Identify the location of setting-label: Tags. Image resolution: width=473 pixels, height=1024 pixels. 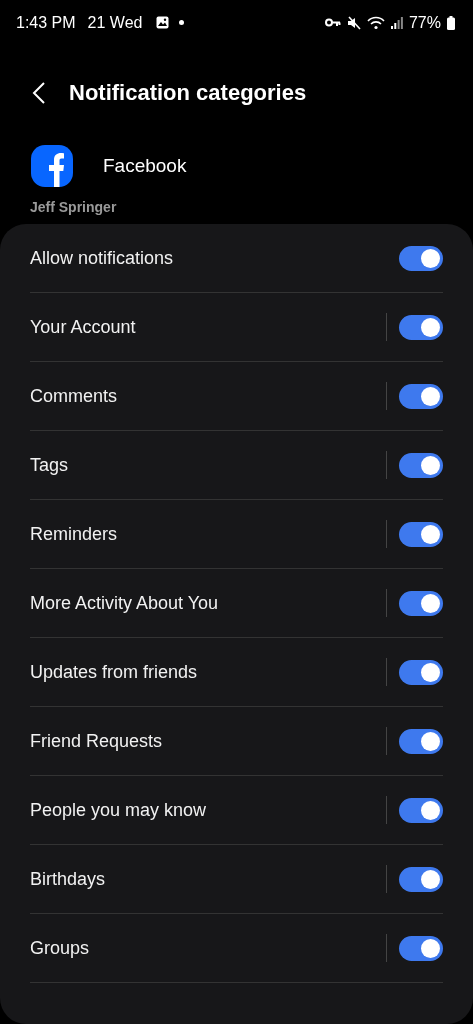
(50, 465).